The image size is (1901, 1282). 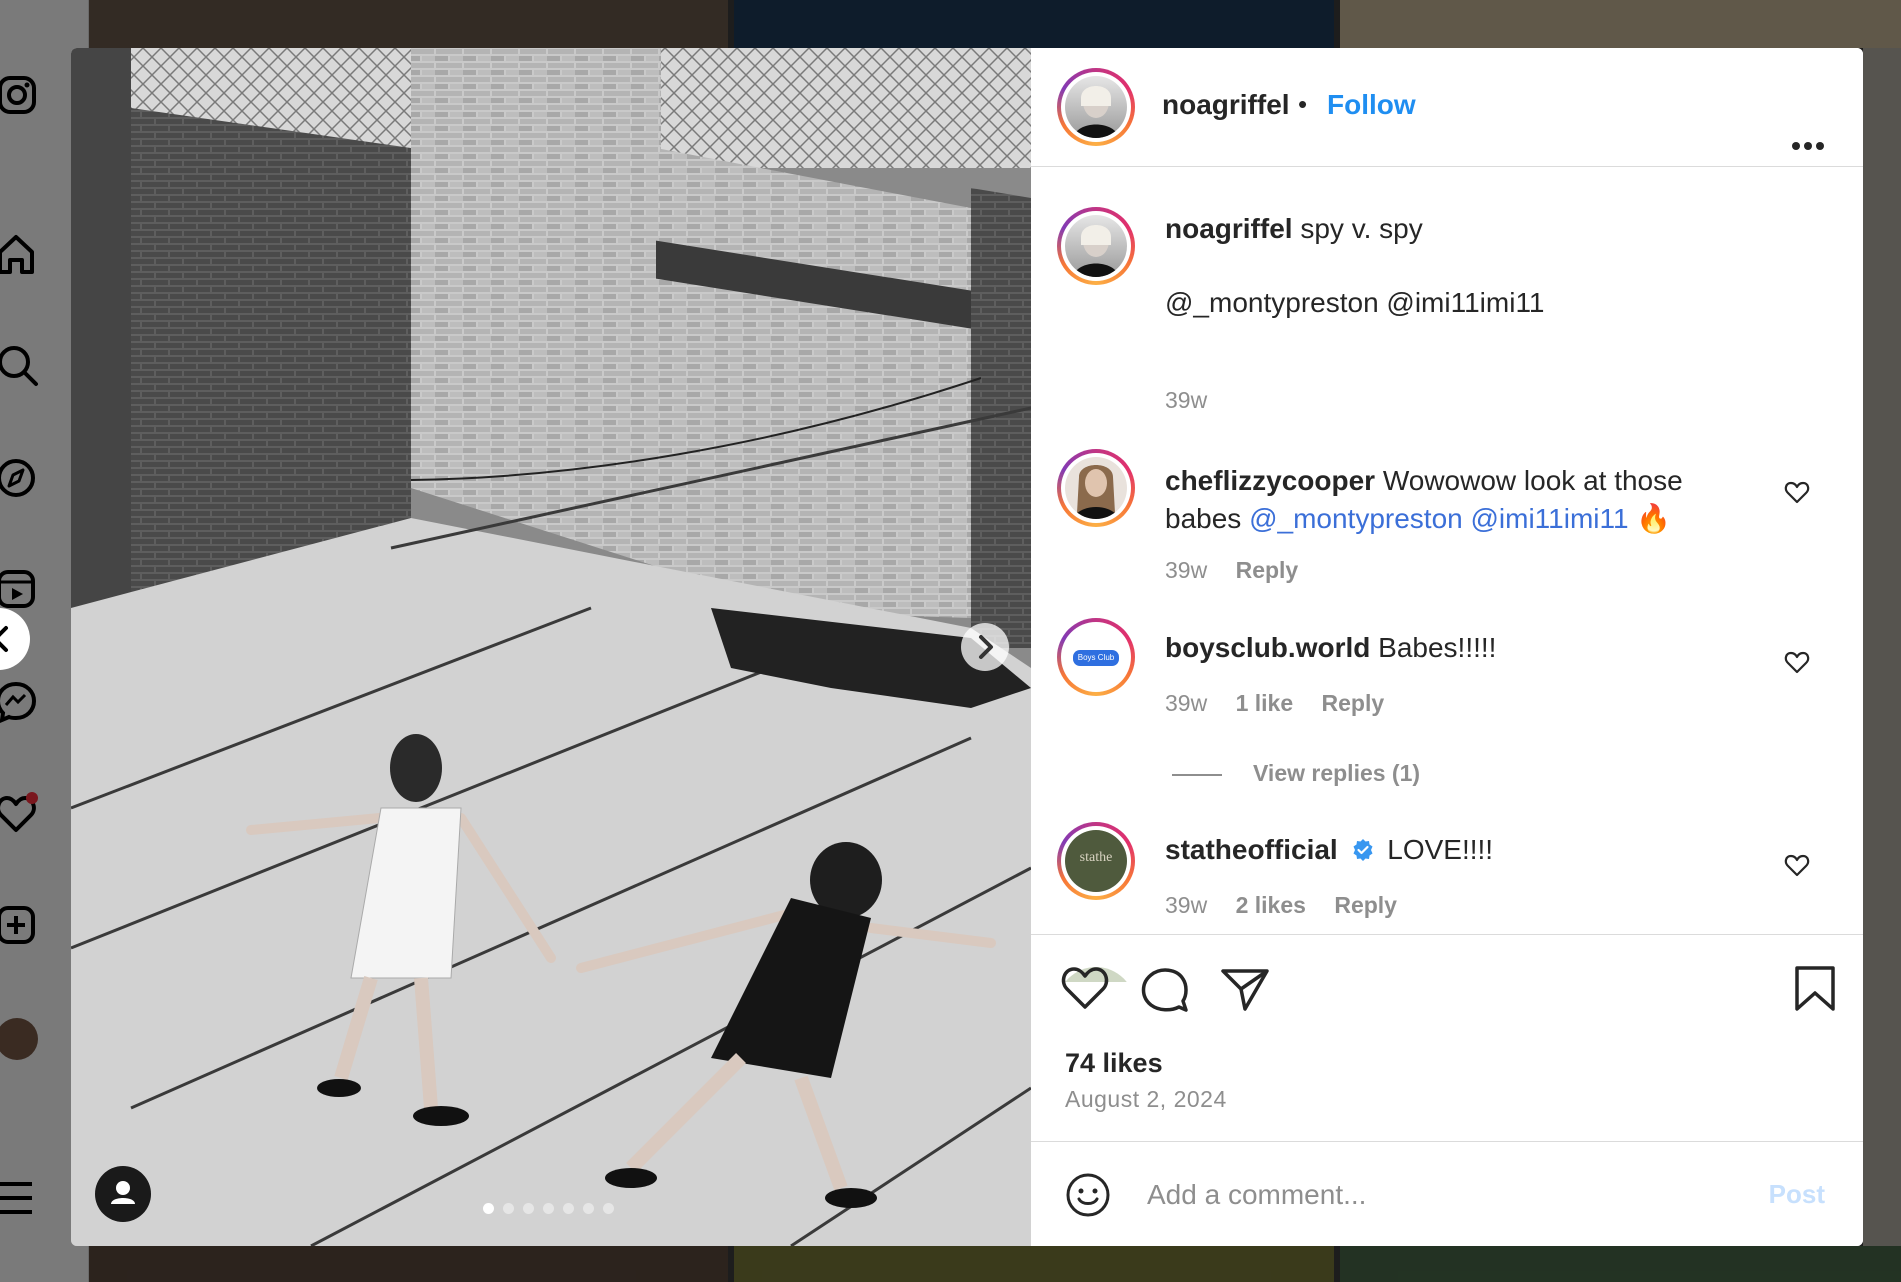 I want to click on comment-username: statheofficial, so click(x=1251, y=849).